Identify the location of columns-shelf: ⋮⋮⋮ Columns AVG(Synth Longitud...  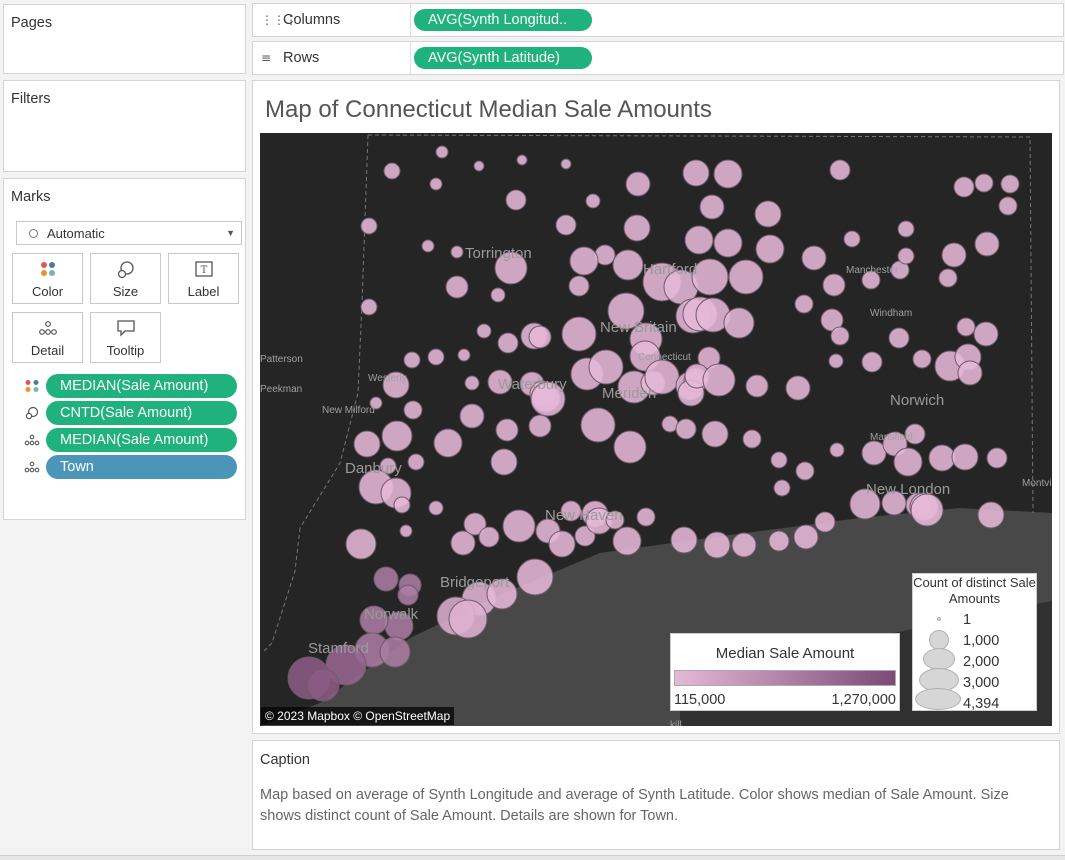
(658, 20).